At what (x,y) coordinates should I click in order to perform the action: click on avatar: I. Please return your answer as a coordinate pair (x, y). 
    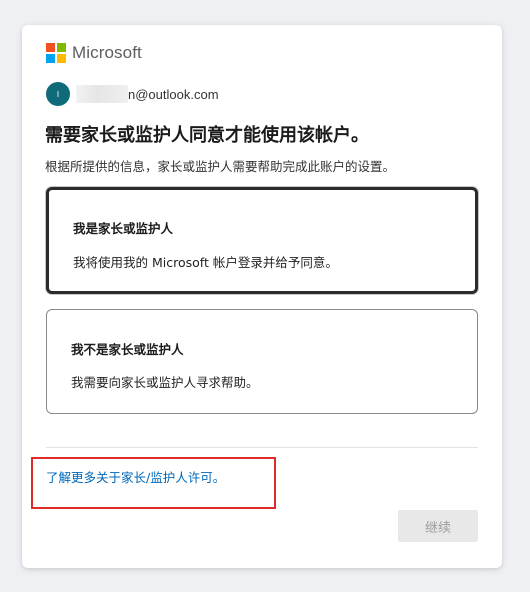
    Looking at the image, I should click on (58, 94).